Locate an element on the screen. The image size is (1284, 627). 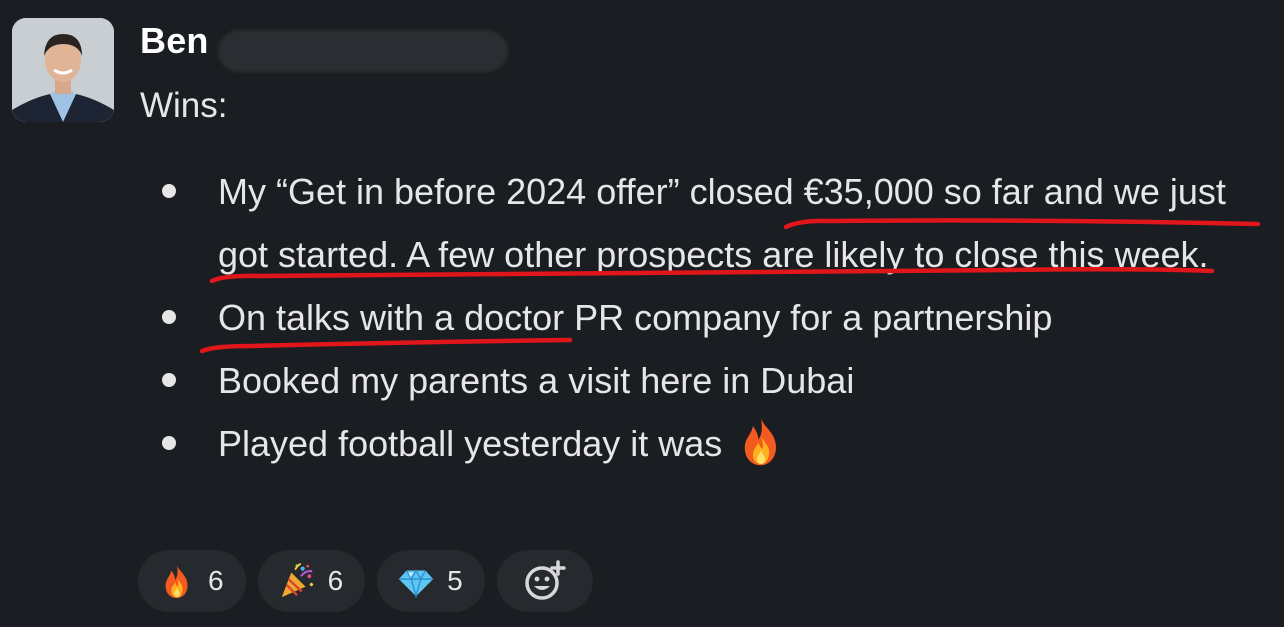
reaction-gem: 5 is located at coordinates (431, 581).